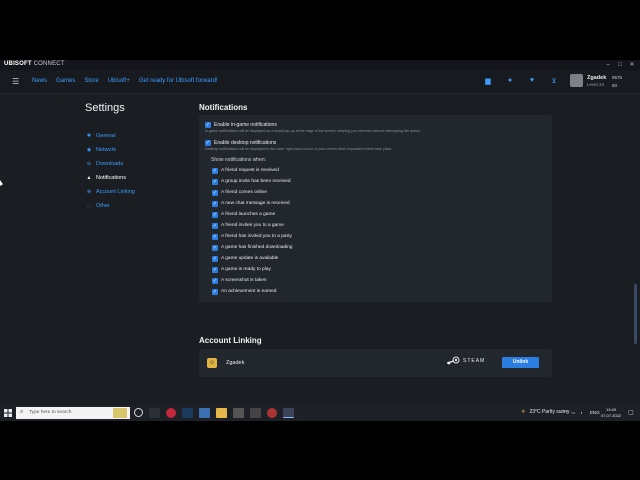 This screenshot has height=480, width=640. I want to click on linked-username: Zgadek, so click(235, 363).